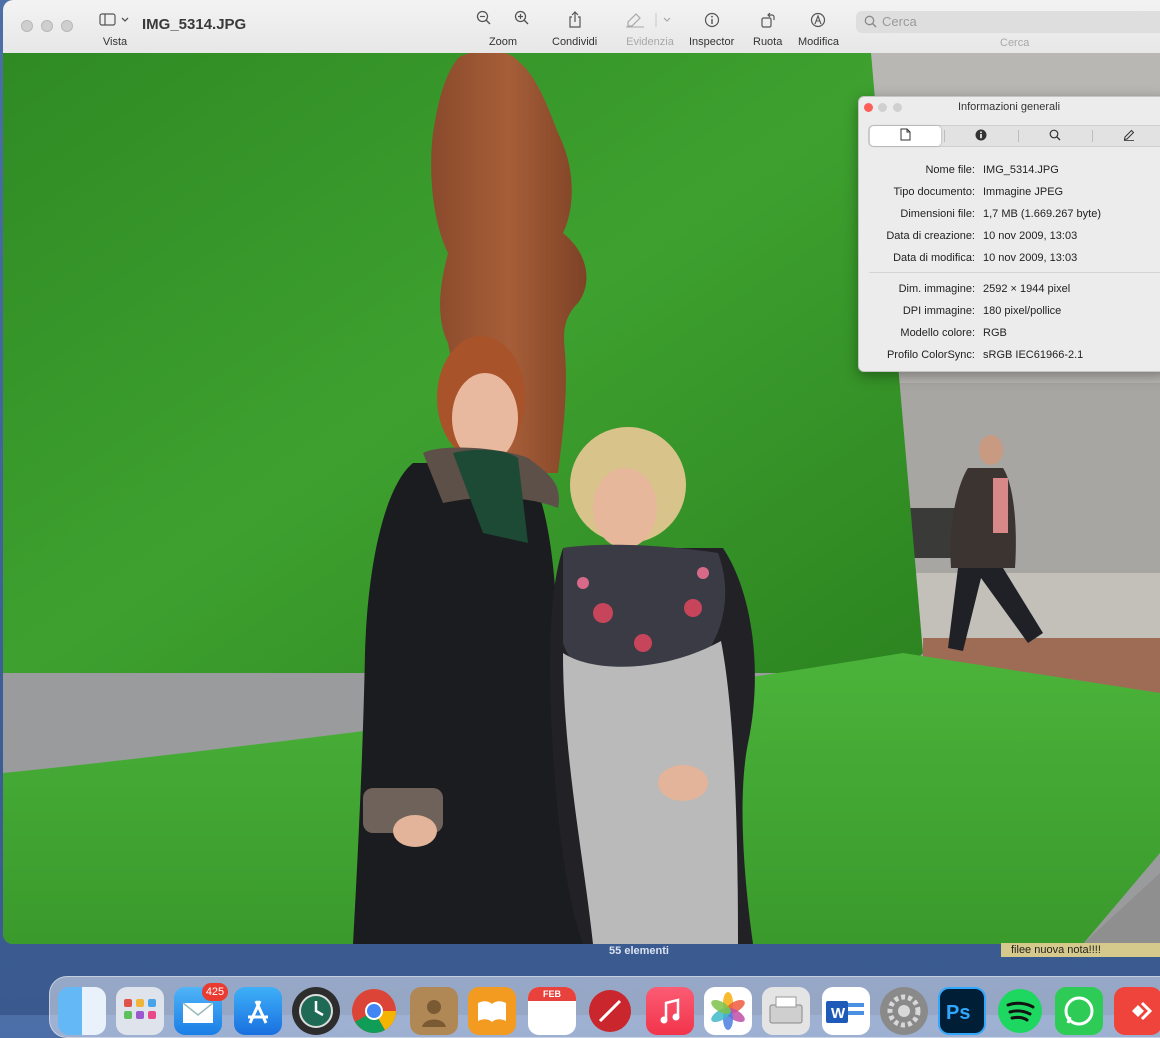 The image size is (1160, 1038). What do you see at coordinates (768, 20) in the screenshot?
I see `rotate-icon` at bounding box center [768, 20].